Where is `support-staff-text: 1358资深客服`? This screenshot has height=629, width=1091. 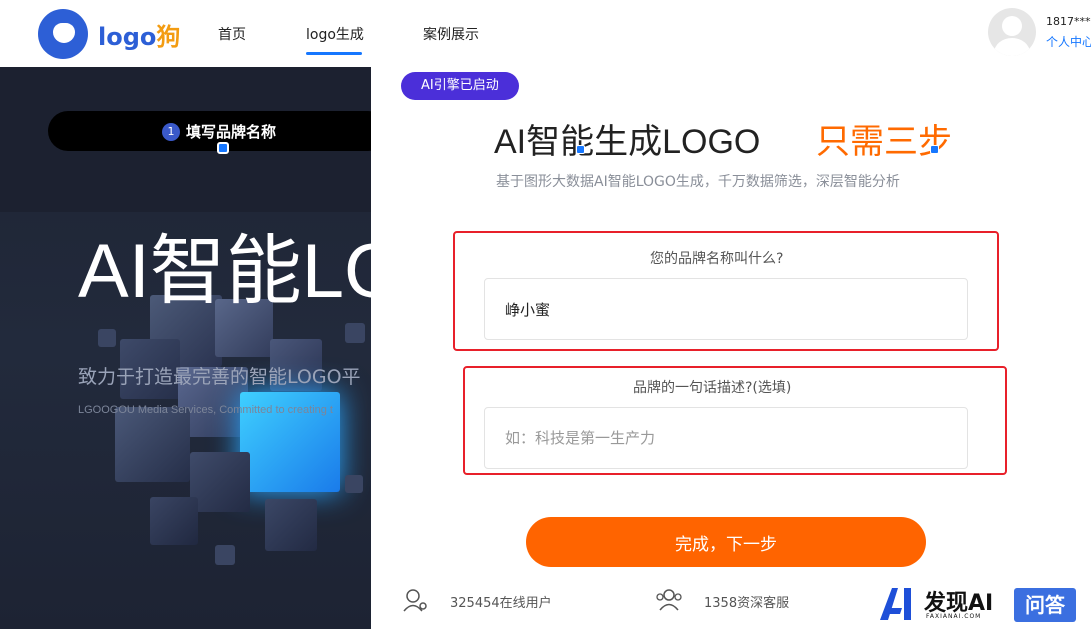
support-staff-text: 1358资深客服 is located at coordinates (747, 603).